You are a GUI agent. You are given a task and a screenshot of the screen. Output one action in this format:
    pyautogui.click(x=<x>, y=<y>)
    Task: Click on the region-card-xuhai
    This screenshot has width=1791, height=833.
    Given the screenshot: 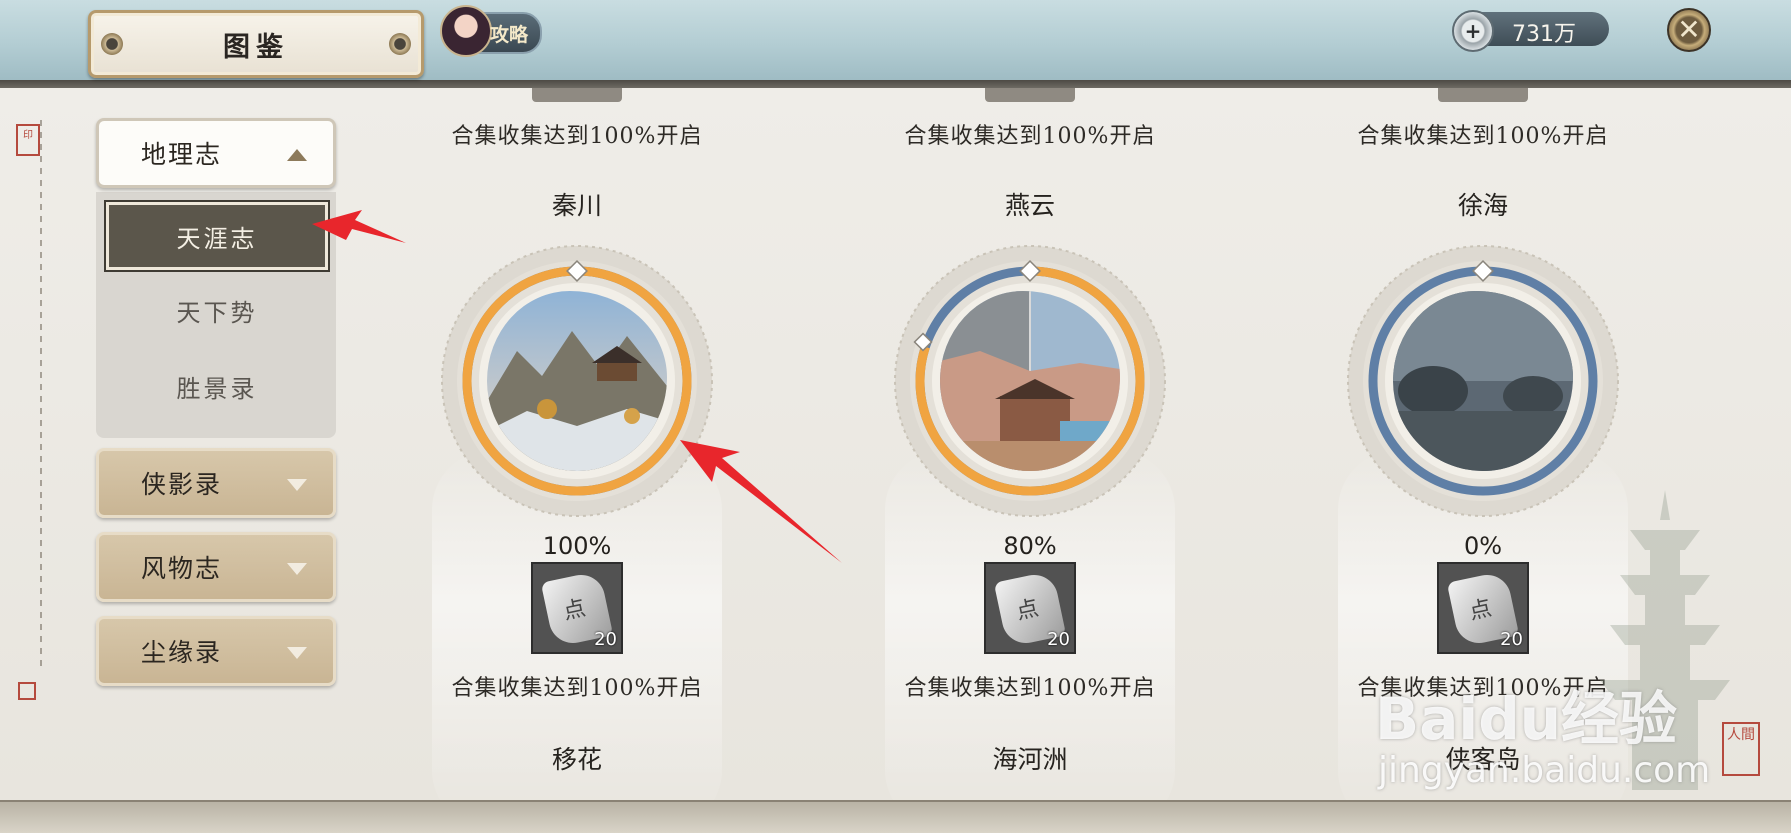 What is the action you would take?
    pyautogui.click(x=1483, y=381)
    